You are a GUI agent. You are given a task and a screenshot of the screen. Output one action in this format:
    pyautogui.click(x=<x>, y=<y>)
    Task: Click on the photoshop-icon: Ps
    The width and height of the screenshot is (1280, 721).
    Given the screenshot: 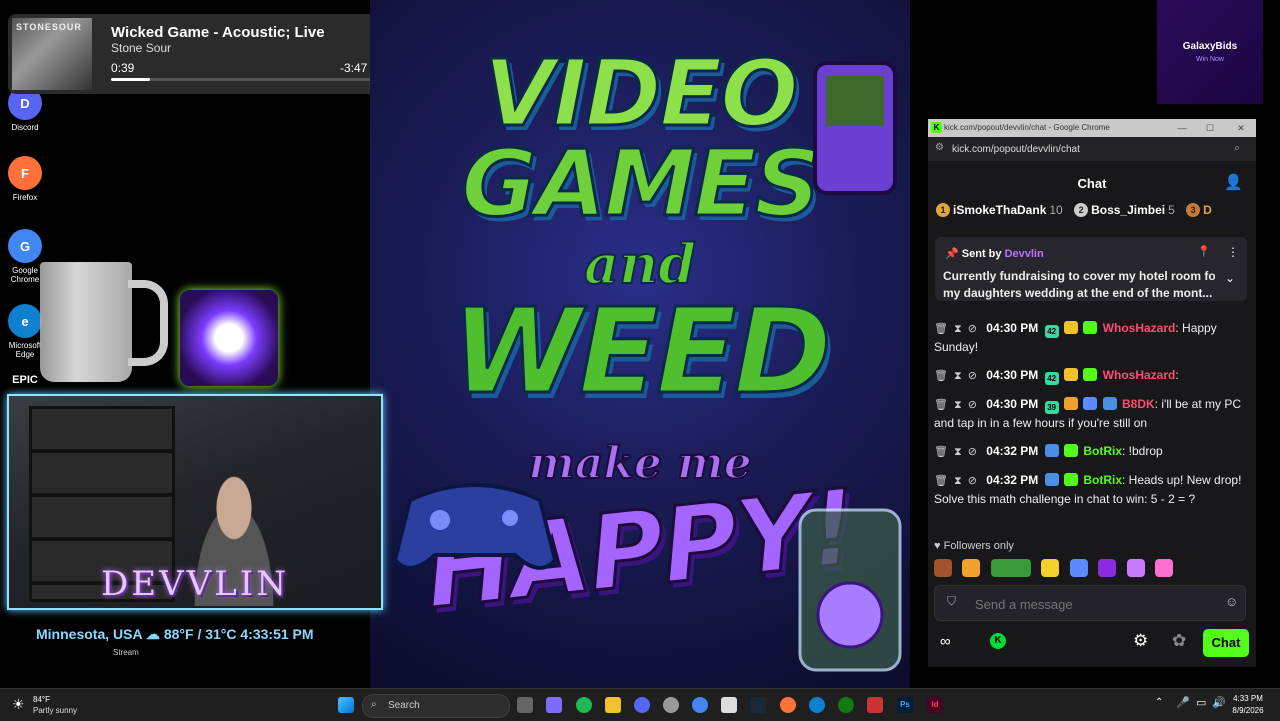 What is the action you would take?
    pyautogui.click(x=905, y=705)
    